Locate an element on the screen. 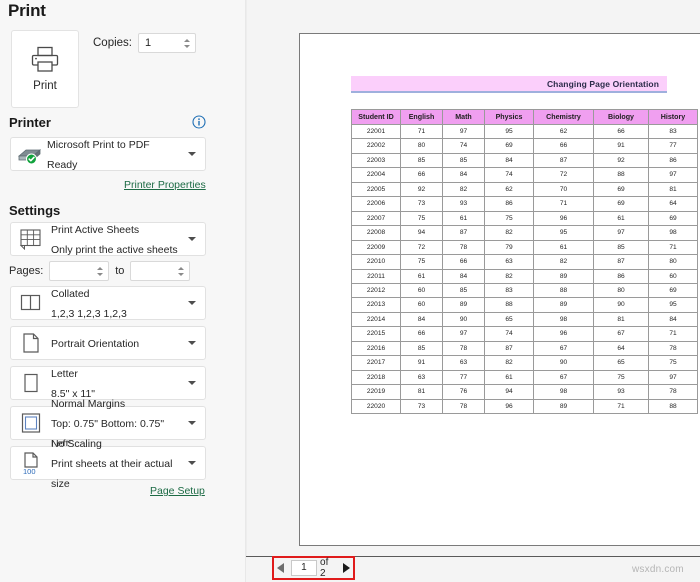 The image size is (700, 582). info-icon is located at coordinates (199, 122).